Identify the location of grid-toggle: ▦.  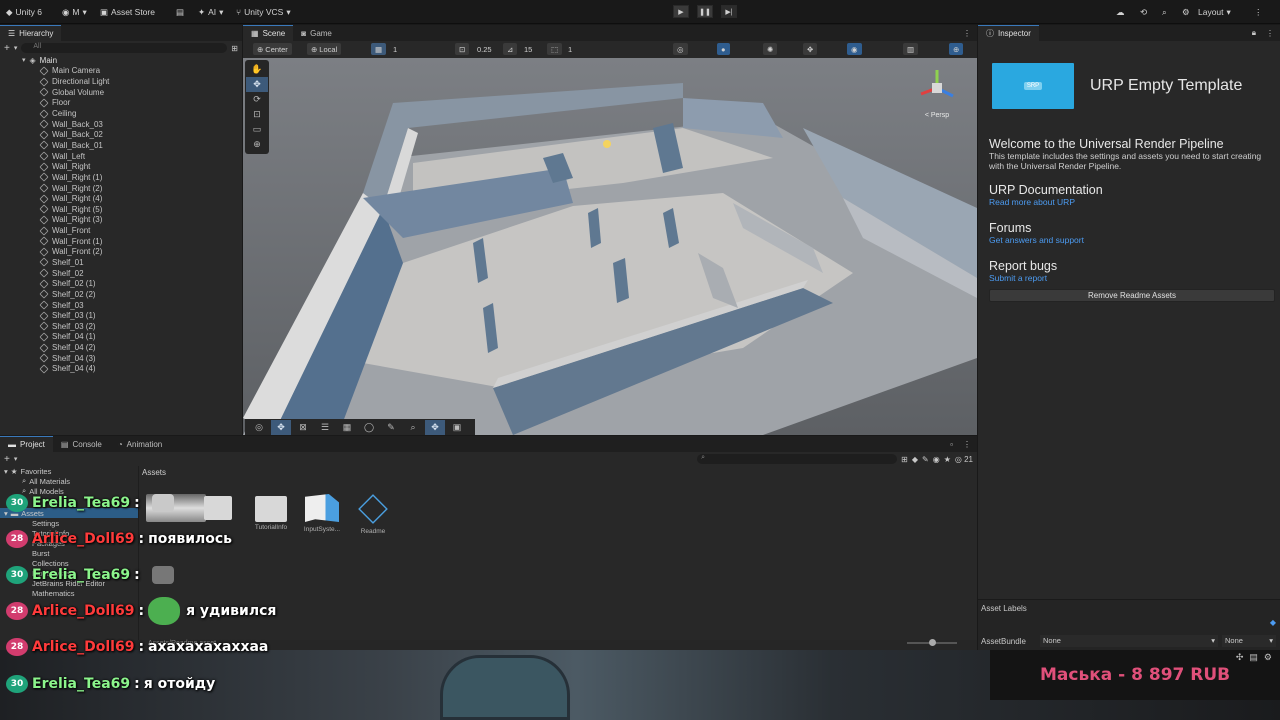
(379, 49).